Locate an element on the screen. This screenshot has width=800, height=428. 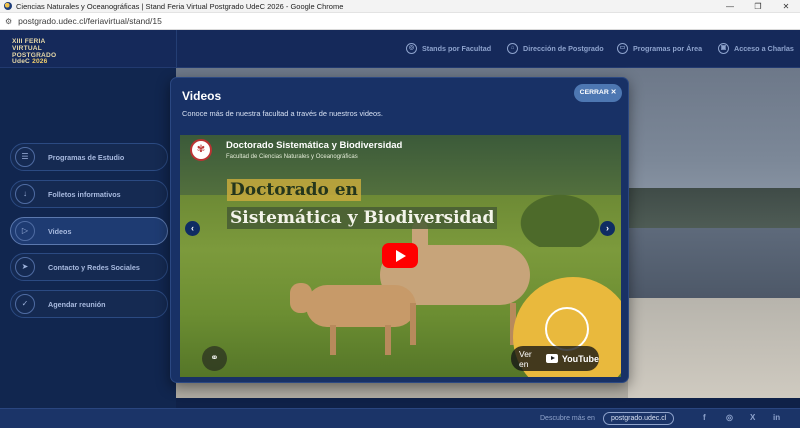
x-twitter-icon: X is located at coordinates (752, 417).